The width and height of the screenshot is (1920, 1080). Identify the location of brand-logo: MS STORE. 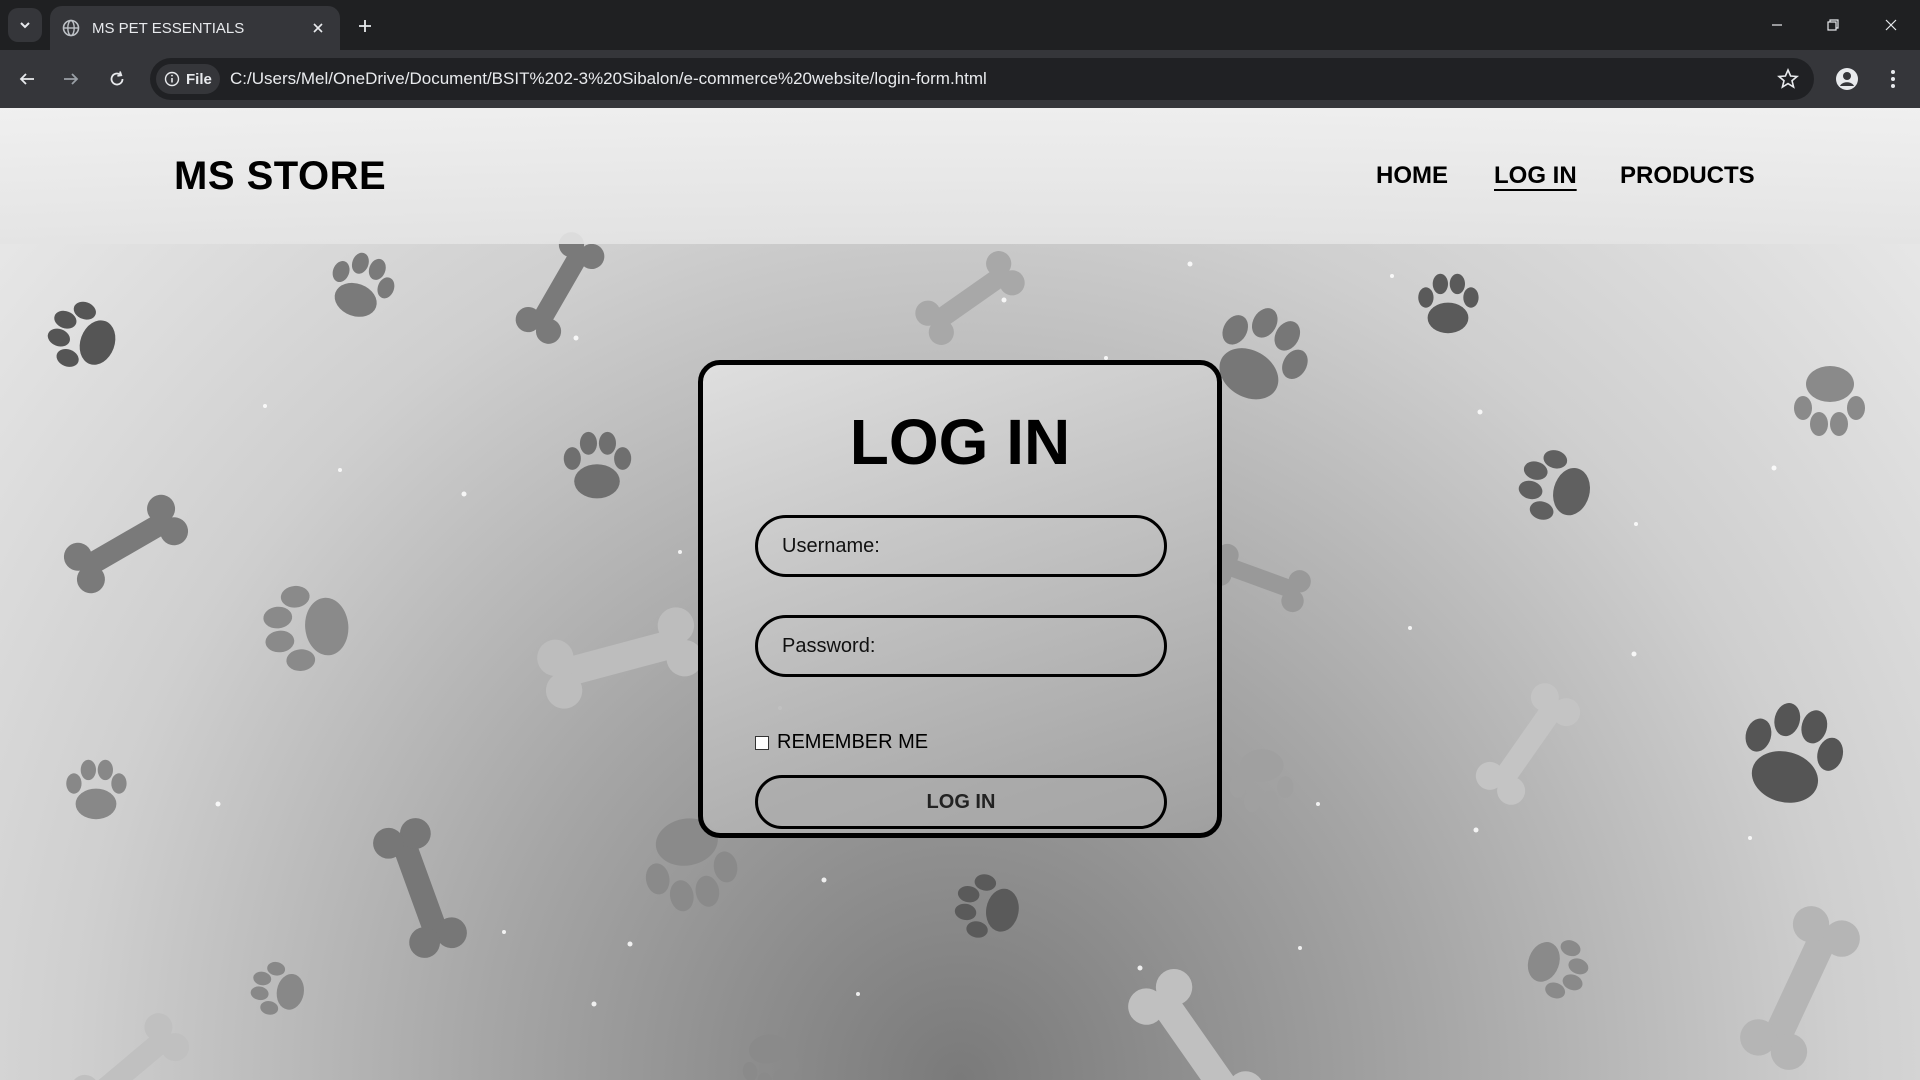
(280, 176).